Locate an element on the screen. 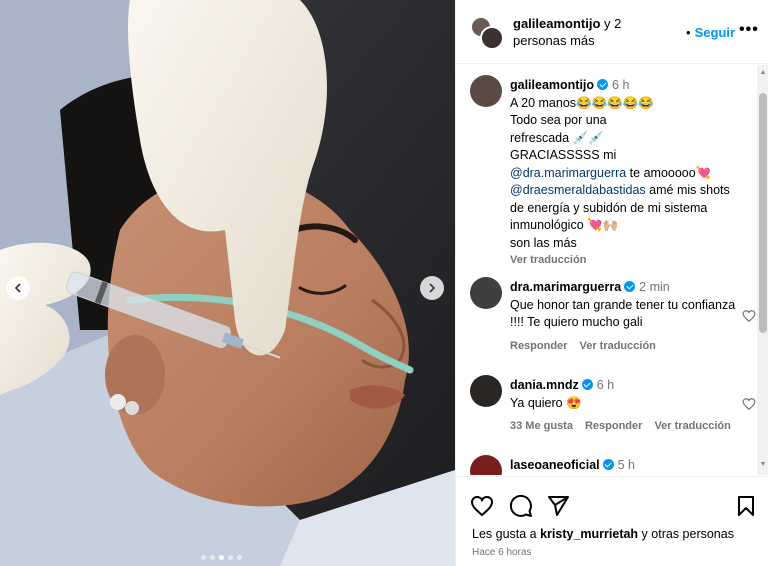 The width and height of the screenshot is (768, 566). comment-icon is located at coordinates (521, 506).